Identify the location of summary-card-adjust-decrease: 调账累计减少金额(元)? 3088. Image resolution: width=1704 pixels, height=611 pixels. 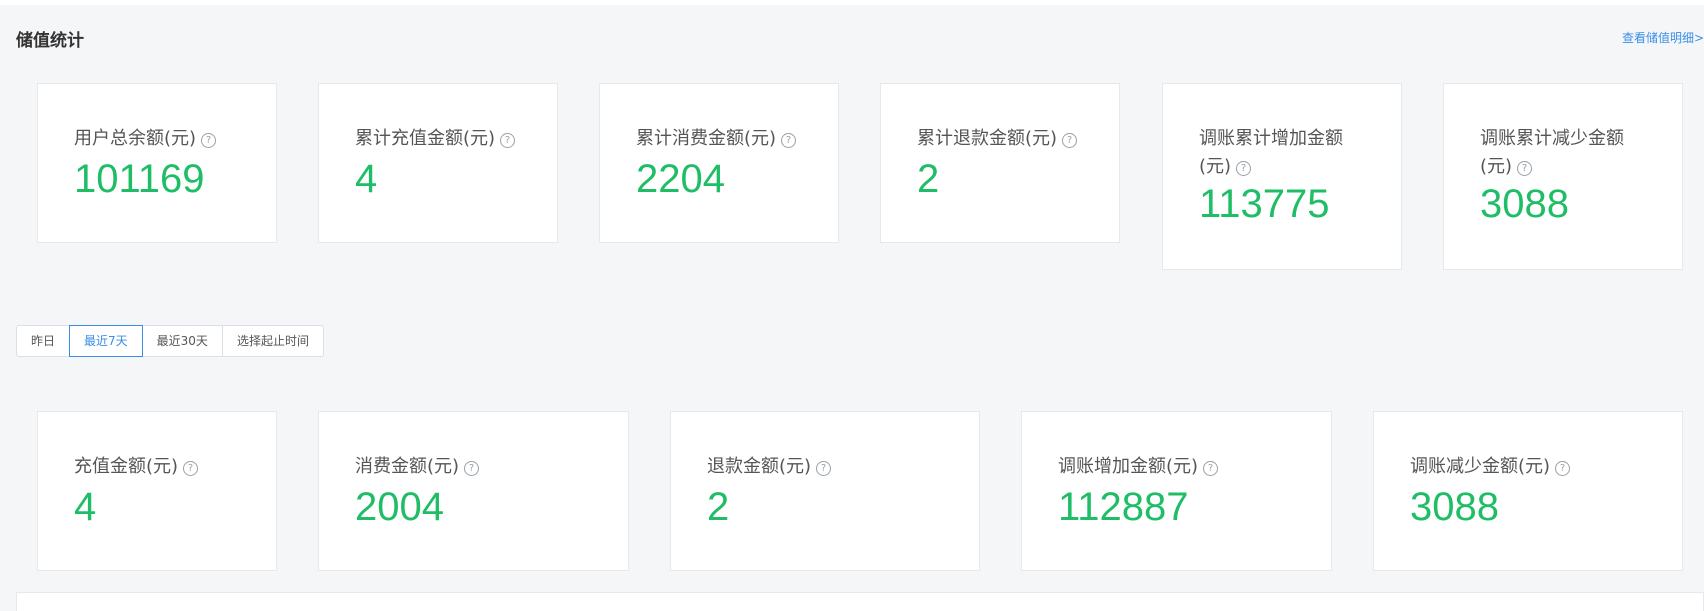
(1563, 176).